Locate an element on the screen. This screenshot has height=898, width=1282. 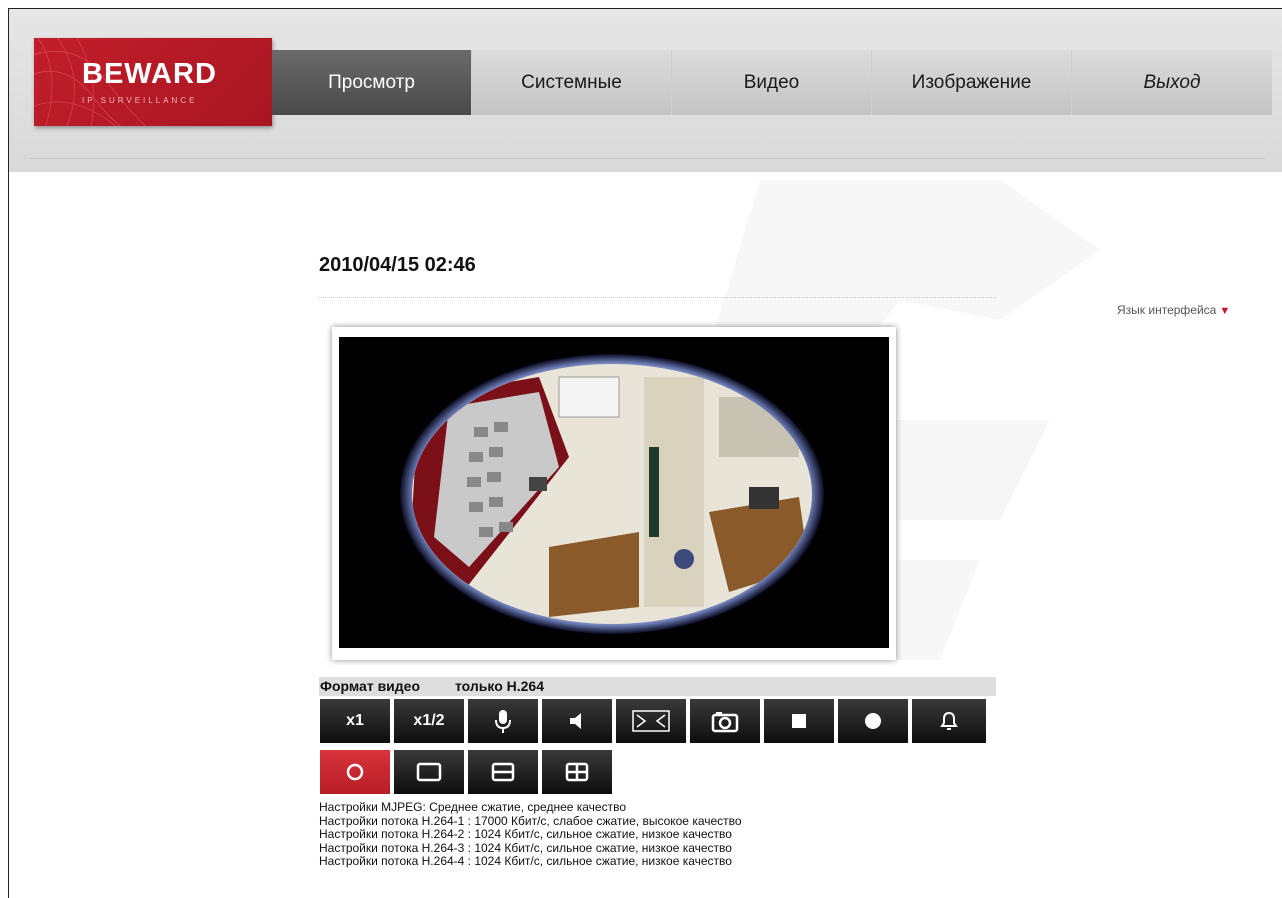
current-datetime: 2010/04/15 02:46 is located at coordinates (397, 265).